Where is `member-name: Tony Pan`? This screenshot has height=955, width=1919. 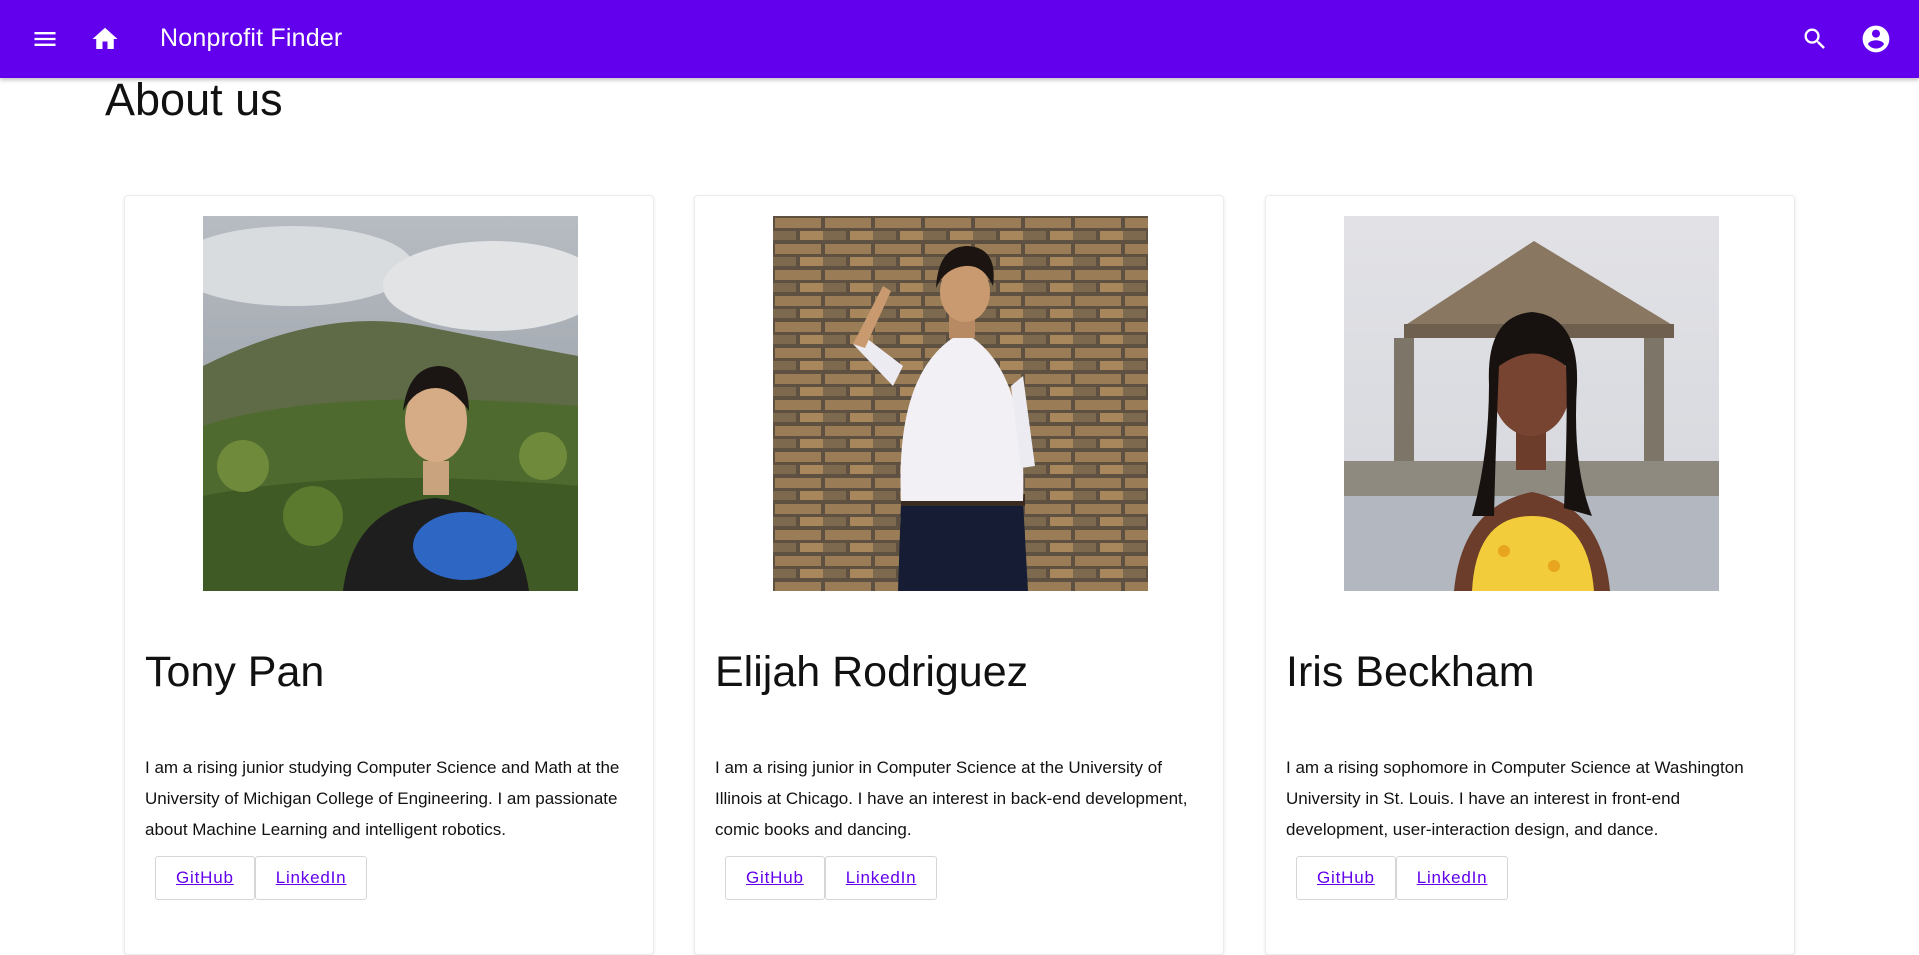
member-name: Tony Pan is located at coordinates (235, 672).